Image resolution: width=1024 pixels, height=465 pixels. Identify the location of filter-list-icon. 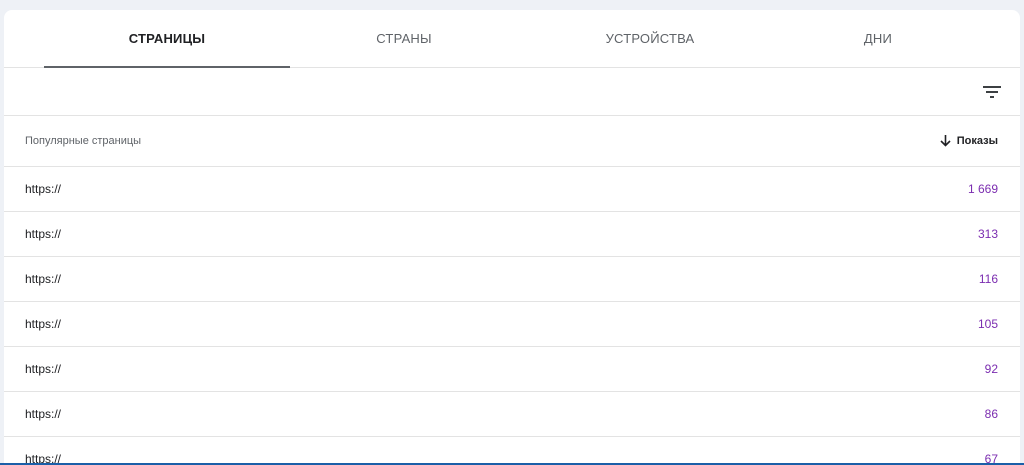
(992, 92).